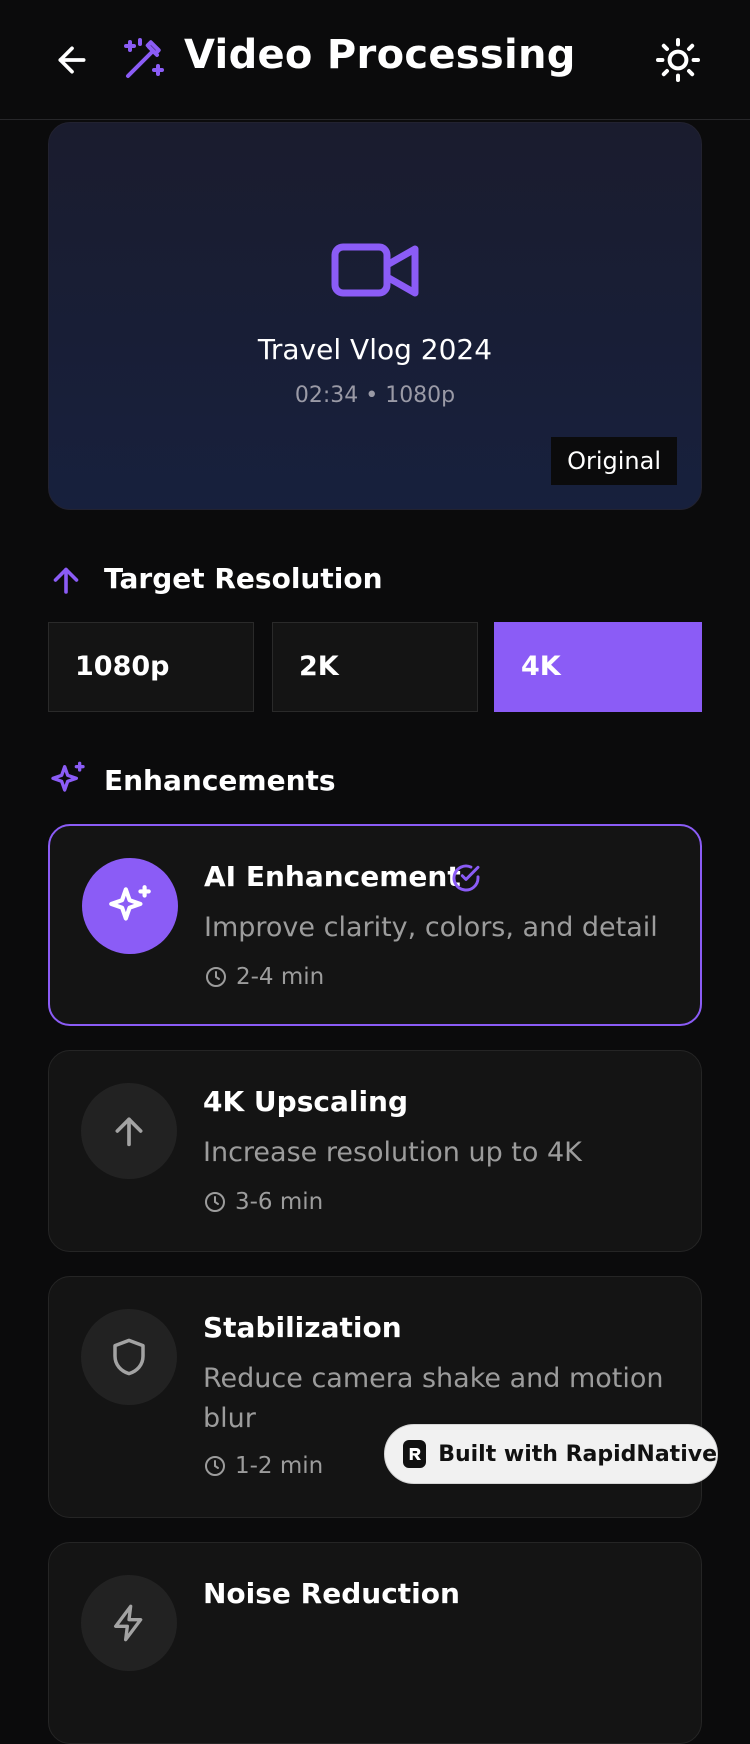  I want to click on time-label: 3-6 min, so click(279, 1202).